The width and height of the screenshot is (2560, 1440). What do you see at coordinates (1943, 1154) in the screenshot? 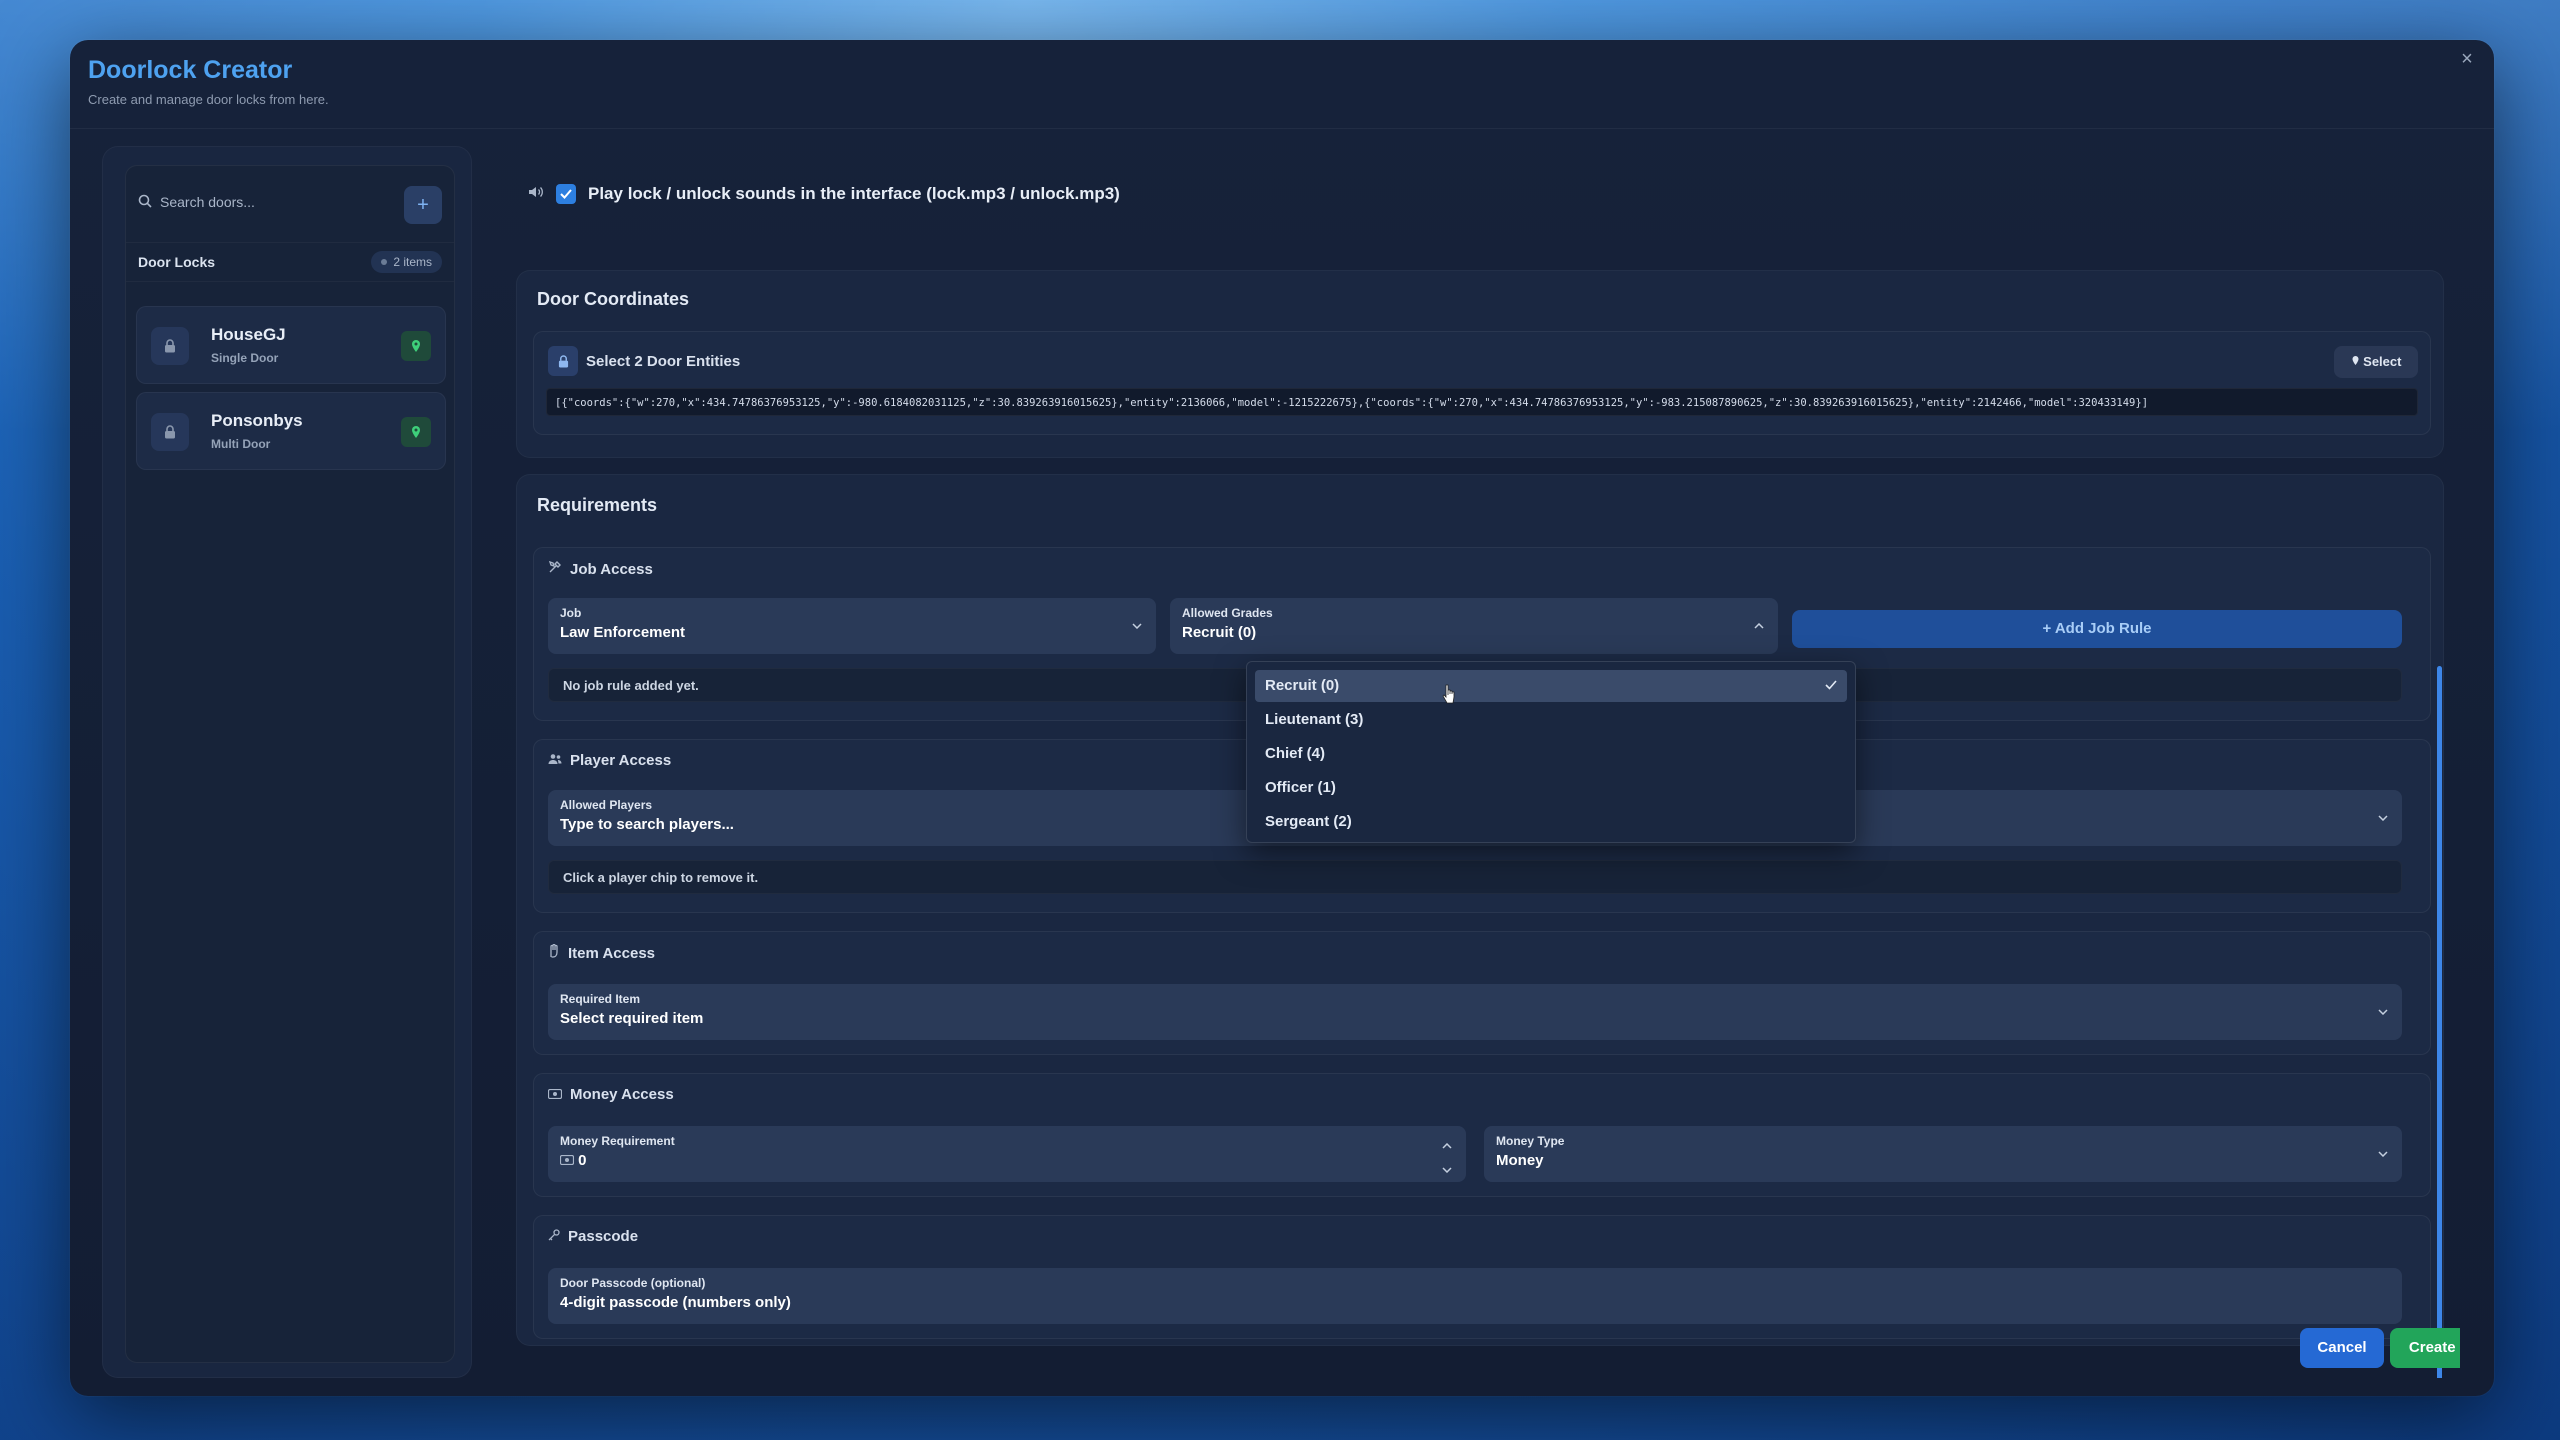
I see `money-type-select: Money Type Money` at bounding box center [1943, 1154].